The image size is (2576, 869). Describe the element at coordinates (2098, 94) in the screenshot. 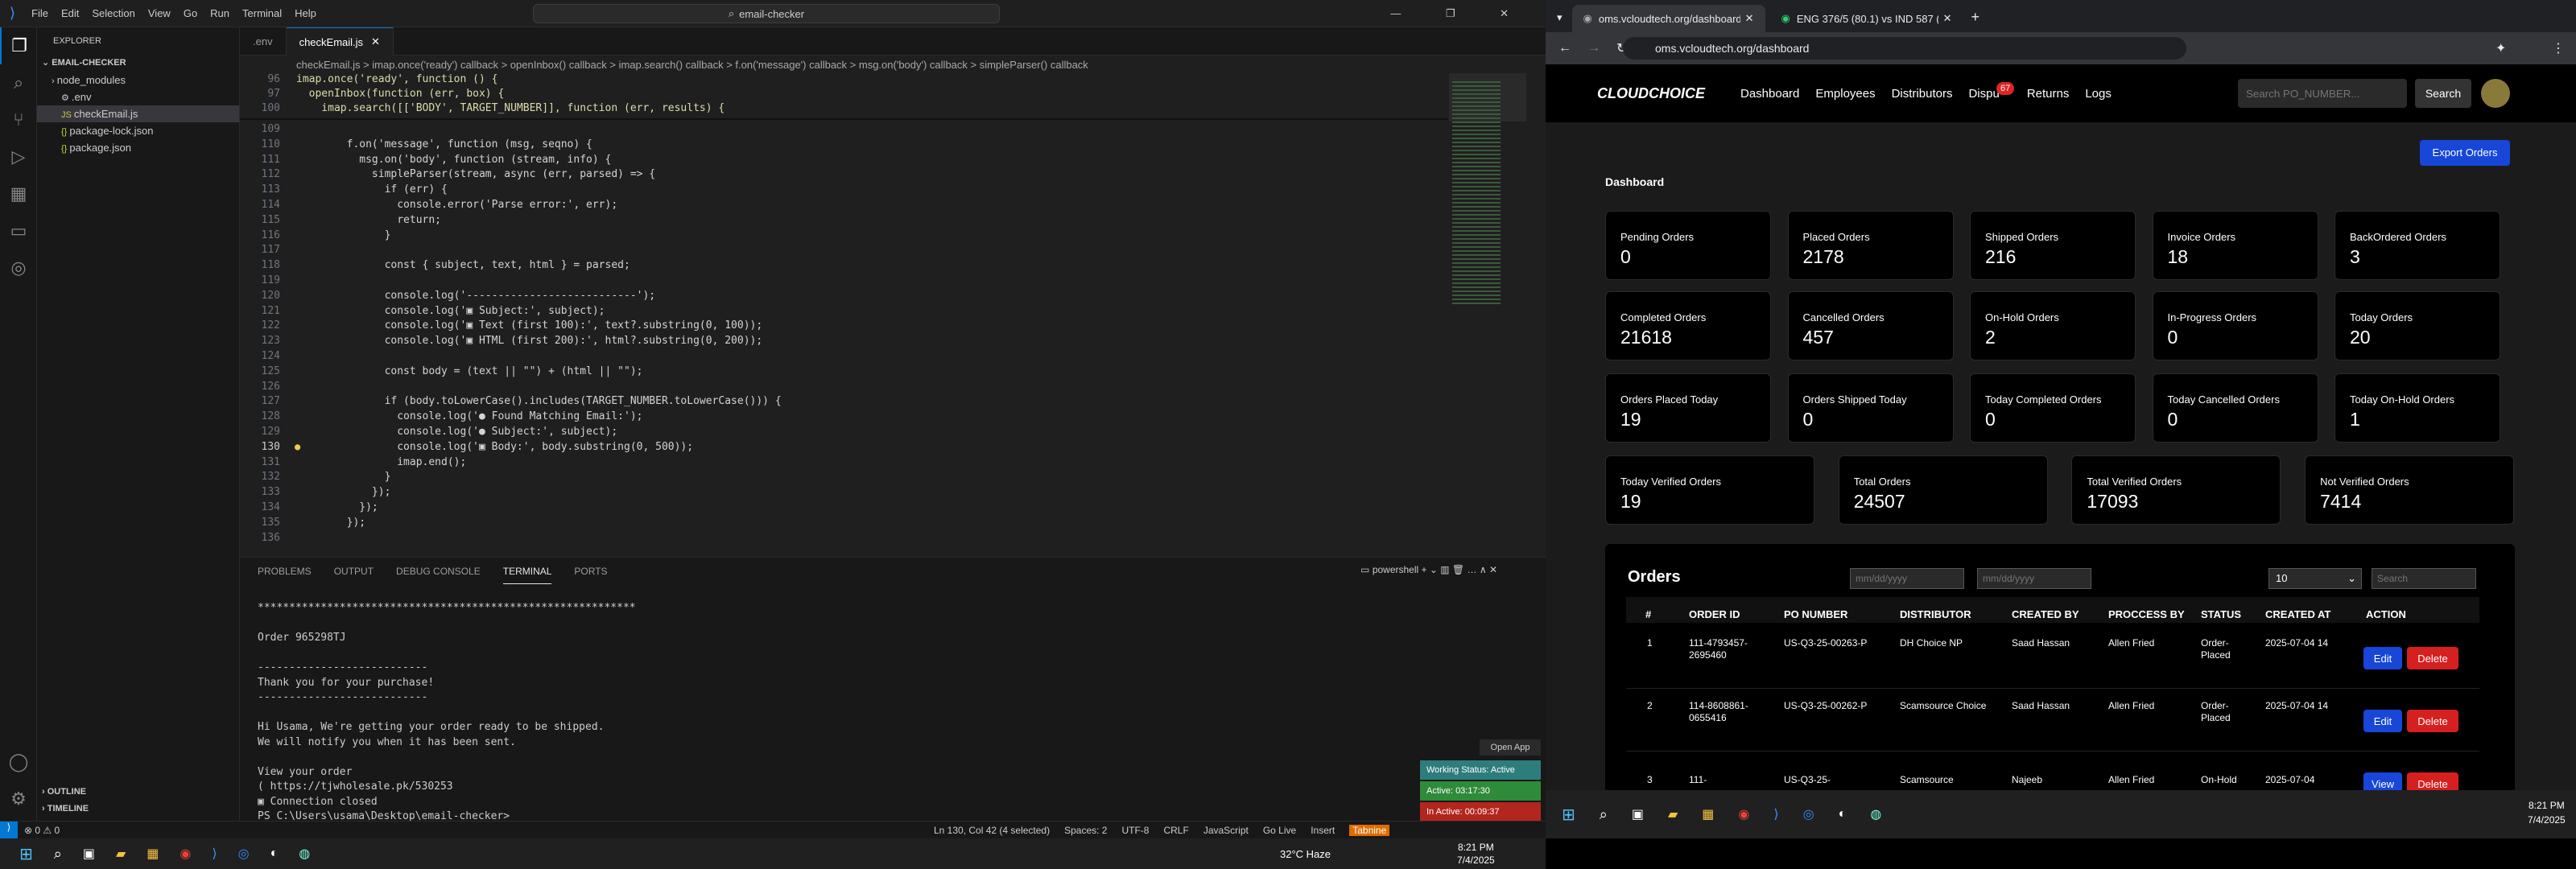

I see `nav-logs: Logs` at that location.